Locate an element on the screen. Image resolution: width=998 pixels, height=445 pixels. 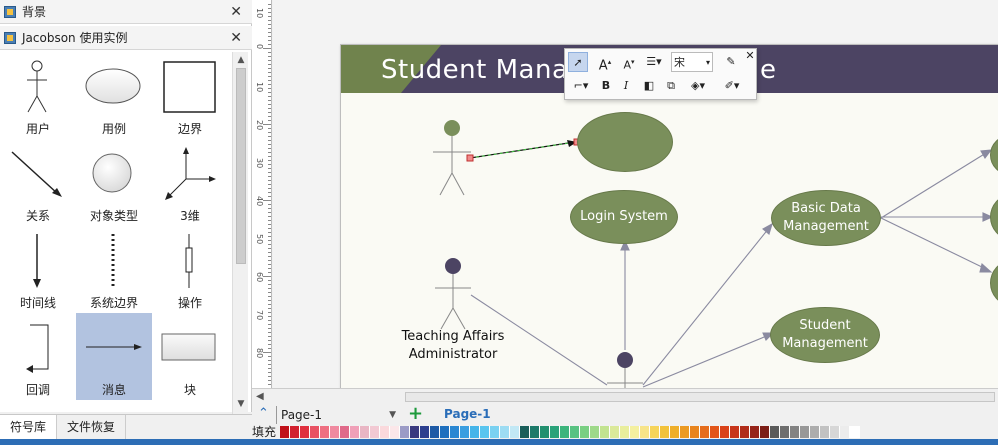
add-page-icon: + is located at coordinates (415, 413).